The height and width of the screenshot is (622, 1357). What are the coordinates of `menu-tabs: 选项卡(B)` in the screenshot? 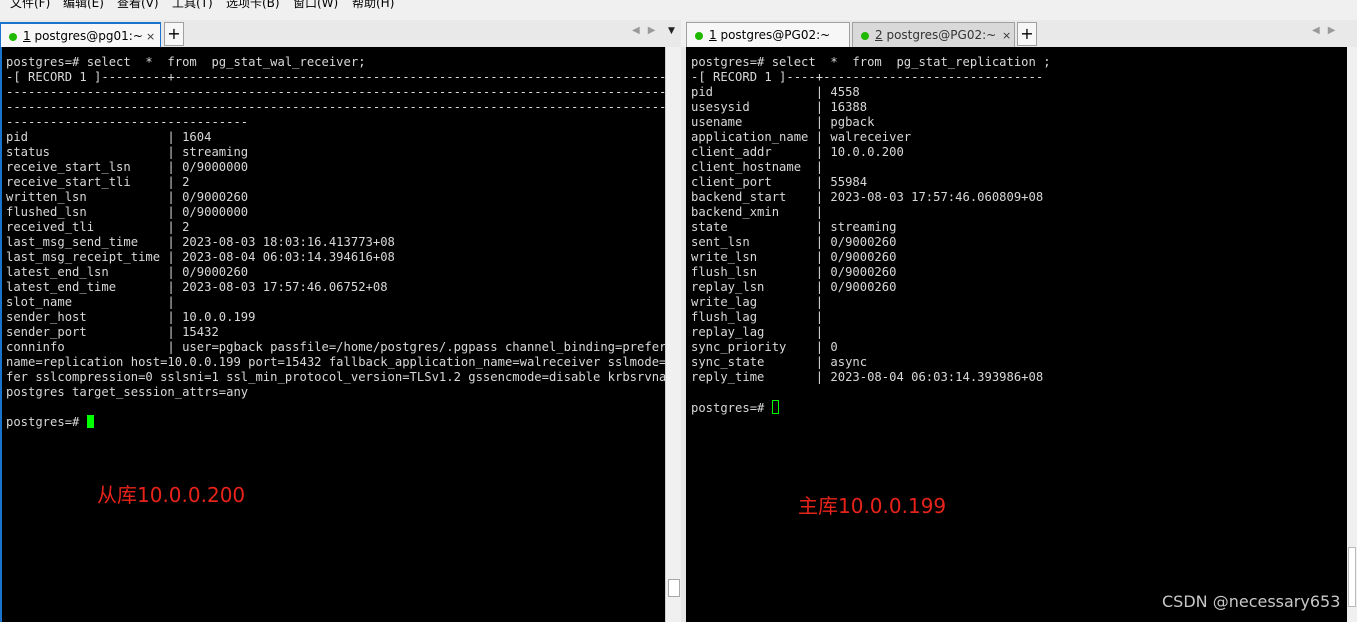 It's located at (253, 4).